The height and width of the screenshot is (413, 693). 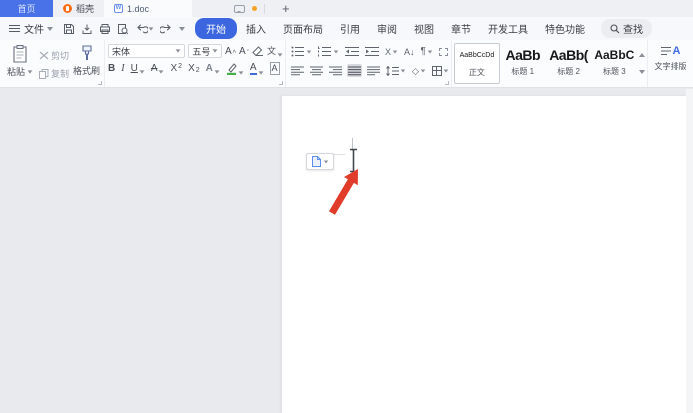 What do you see at coordinates (275, 51) in the screenshot?
I see `phonetic-guide-button: 文` at bounding box center [275, 51].